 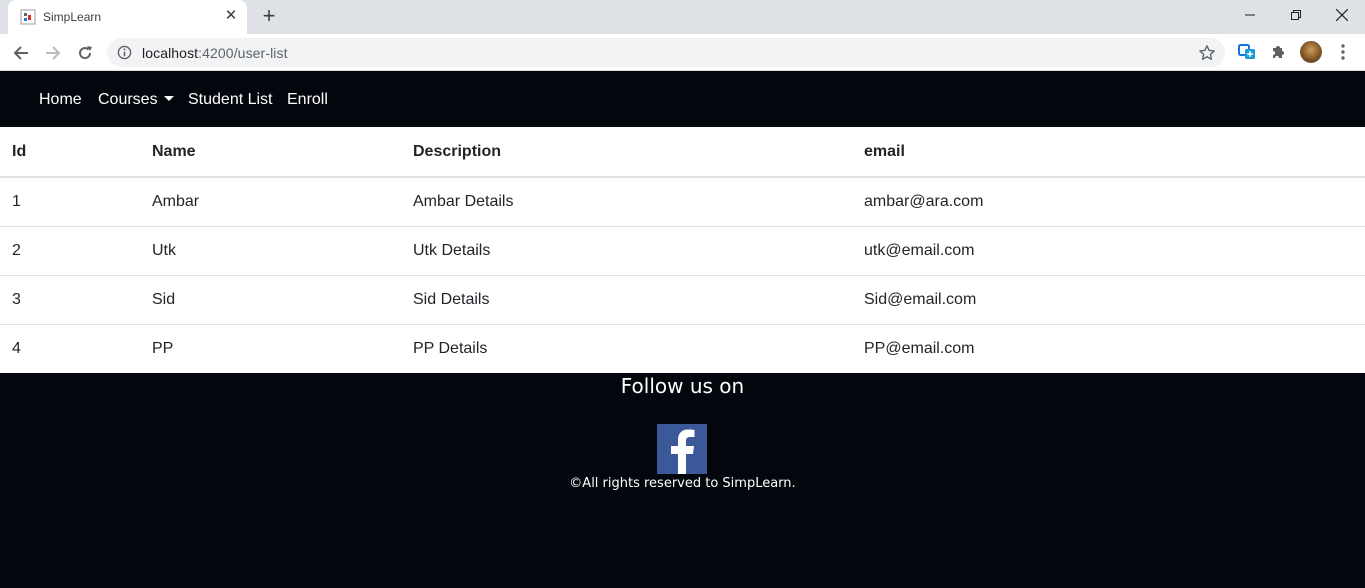 What do you see at coordinates (230, 100) in the screenshot?
I see `nav-student-list-link: Student List` at bounding box center [230, 100].